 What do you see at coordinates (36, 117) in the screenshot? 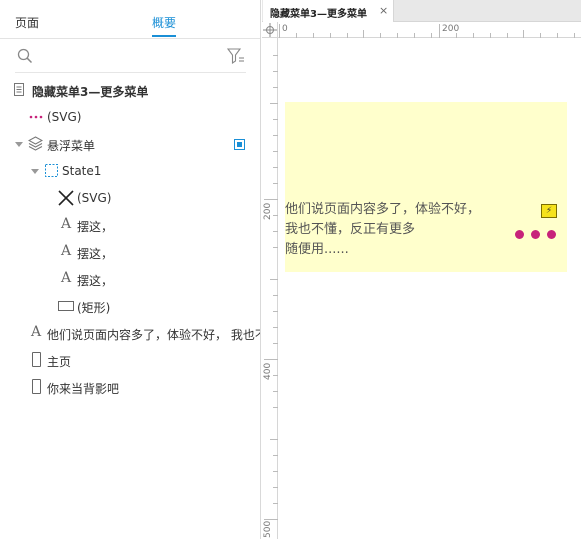
I see `more-dots-icon` at bounding box center [36, 117].